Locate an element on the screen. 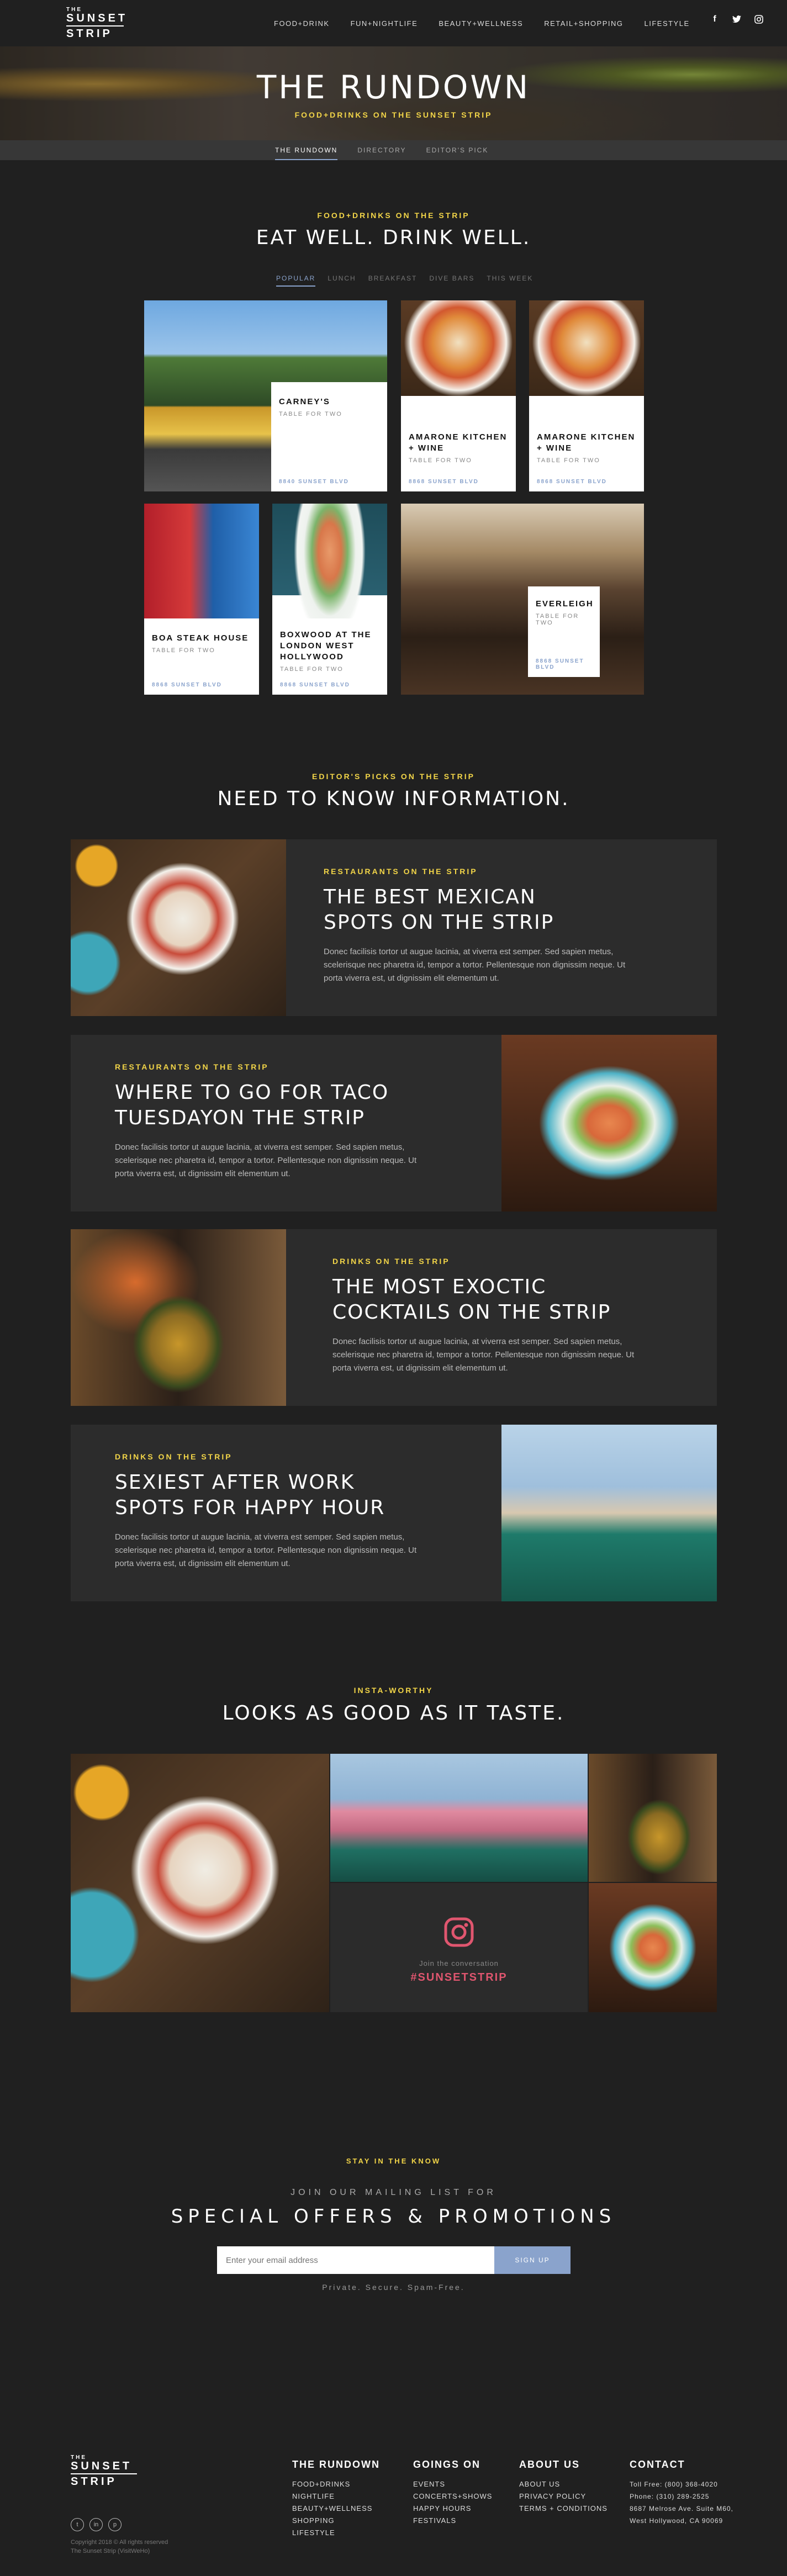 Image resolution: width=787 pixels, height=2576 pixels. copyright-text: Copyright 2018 © All rights reserved is located at coordinates (119, 2543).